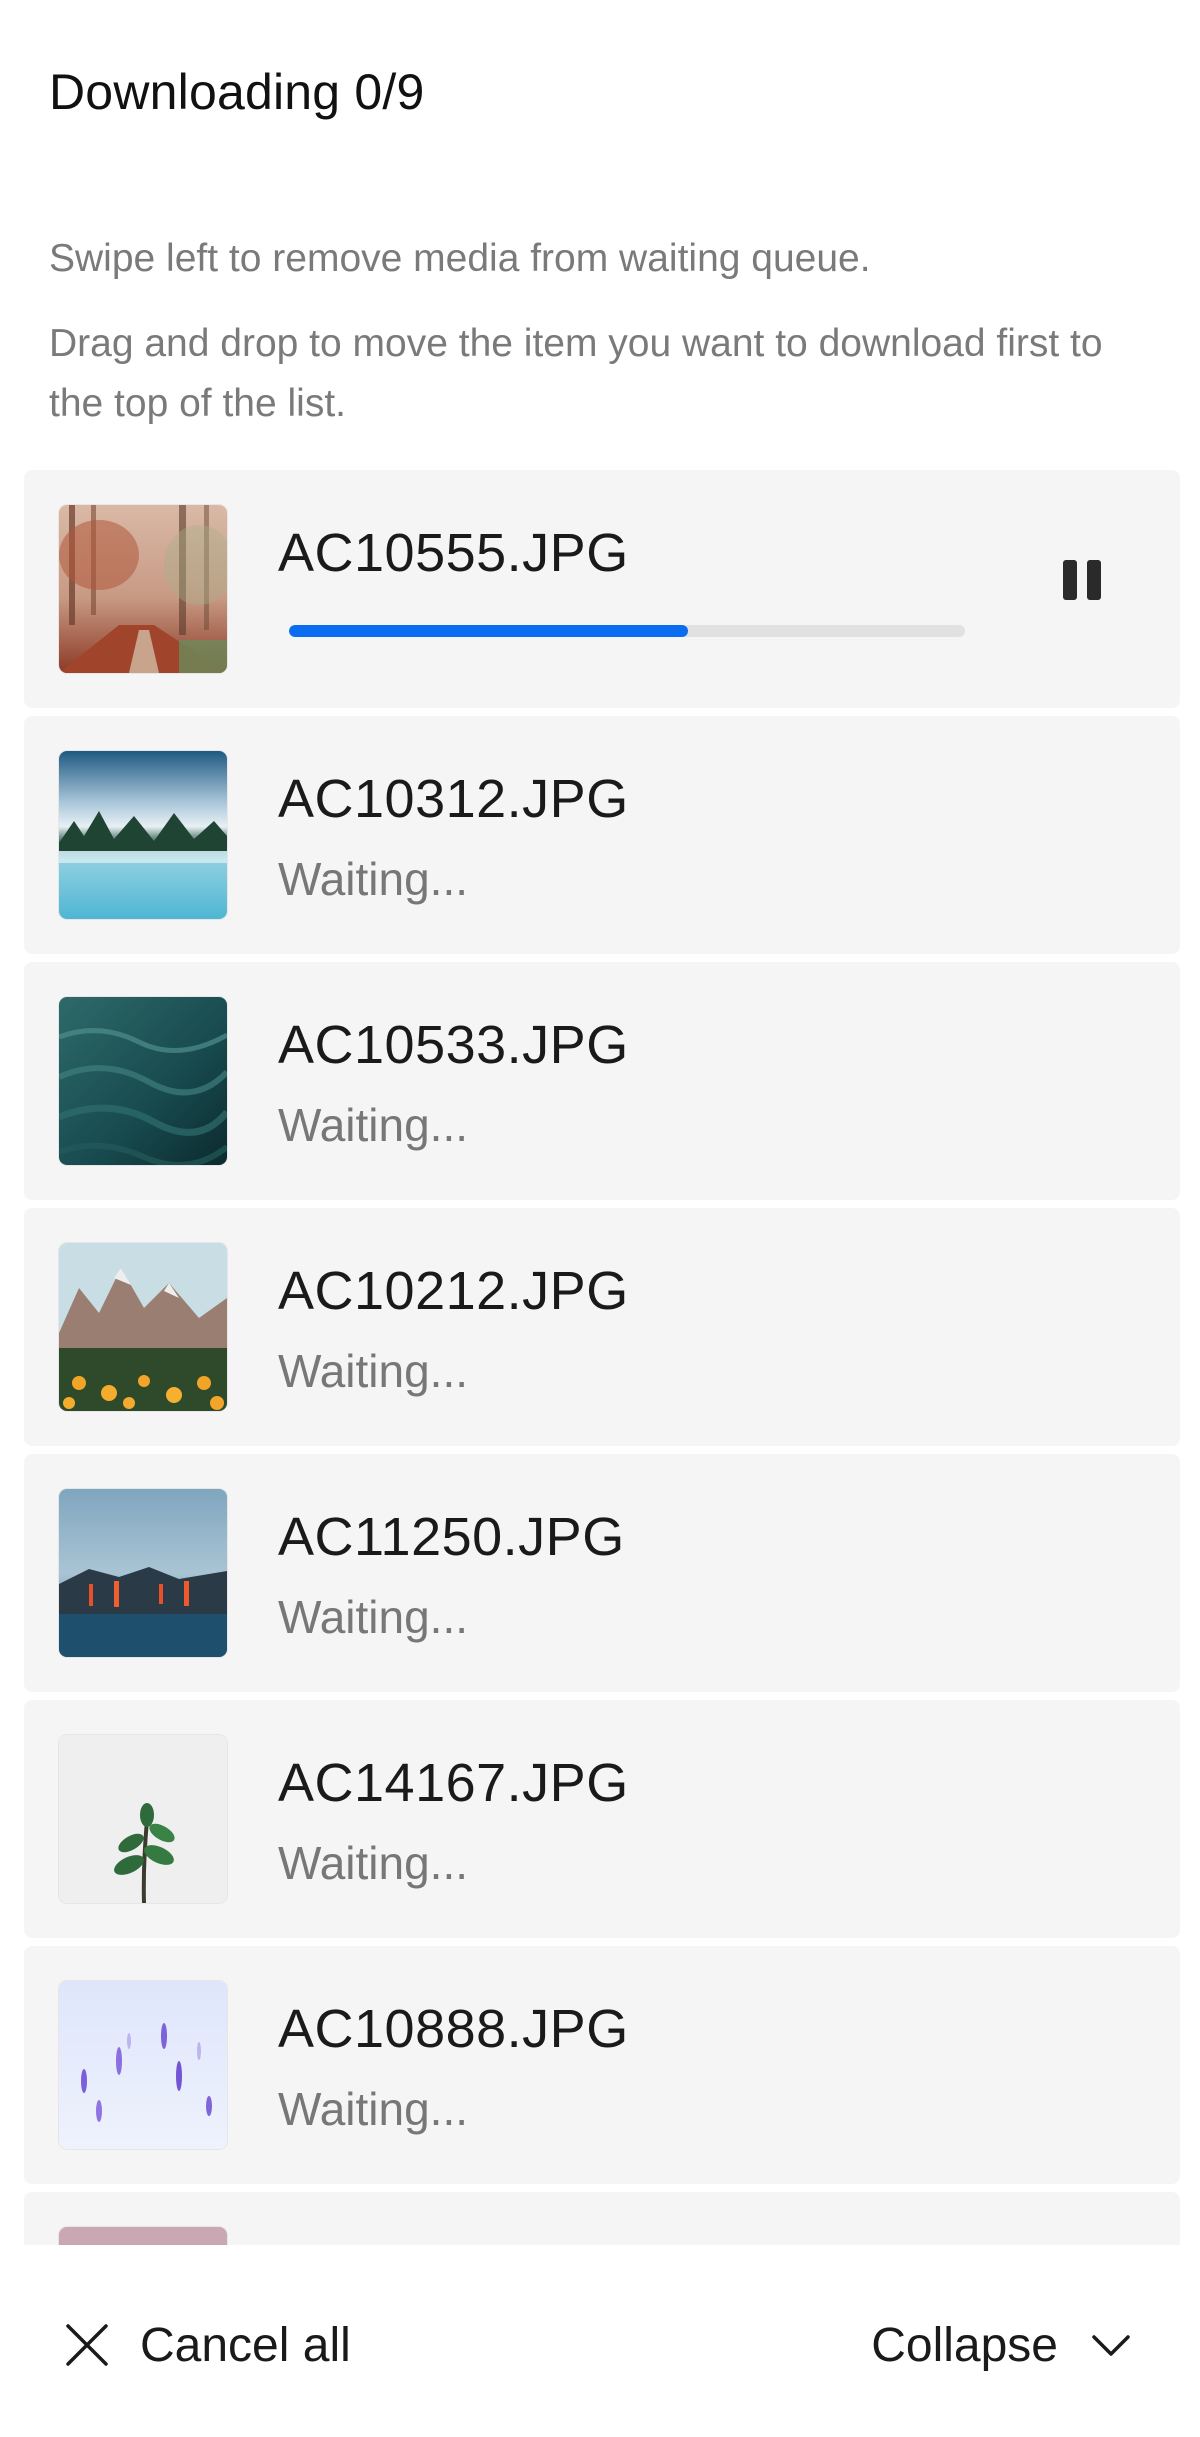  What do you see at coordinates (143, 589) in the screenshot?
I see `thumbnail-foggy-forest-path` at bounding box center [143, 589].